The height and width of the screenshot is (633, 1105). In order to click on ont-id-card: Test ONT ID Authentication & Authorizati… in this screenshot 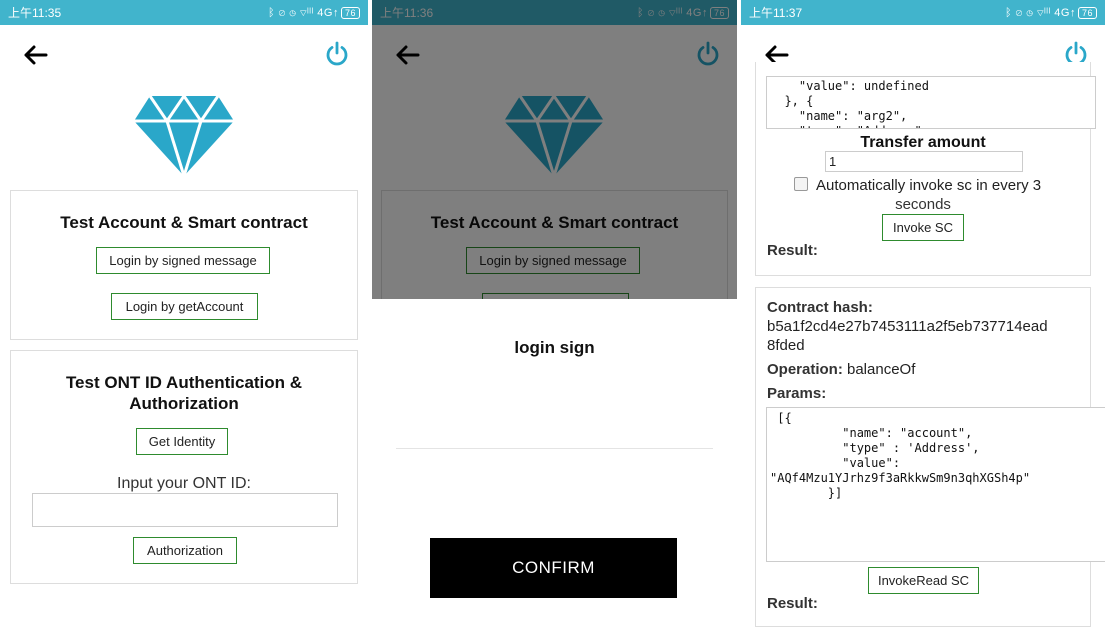, I will do `click(184, 467)`.